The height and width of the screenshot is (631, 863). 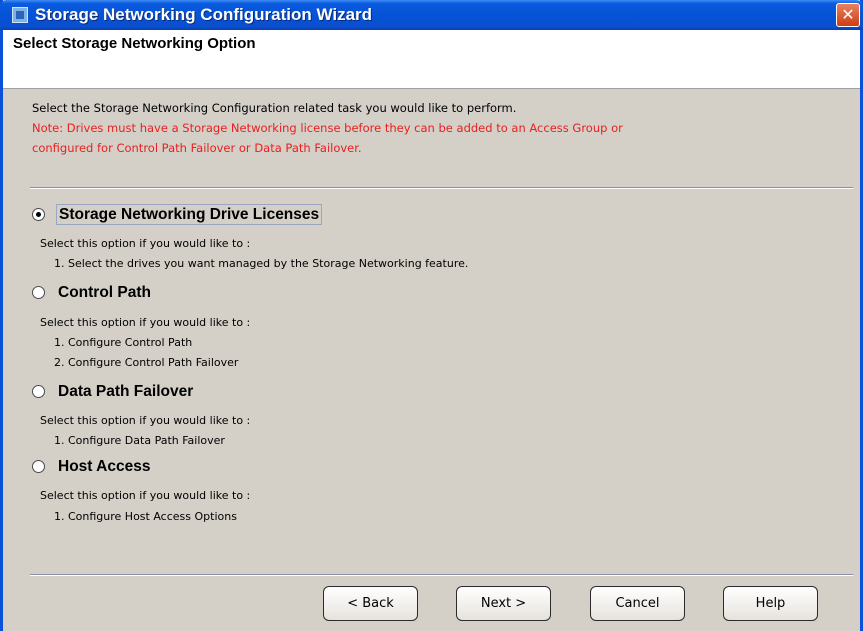 What do you see at coordinates (431, 59) in the screenshot?
I see `wizard-header: Select Storage Networking Option` at bounding box center [431, 59].